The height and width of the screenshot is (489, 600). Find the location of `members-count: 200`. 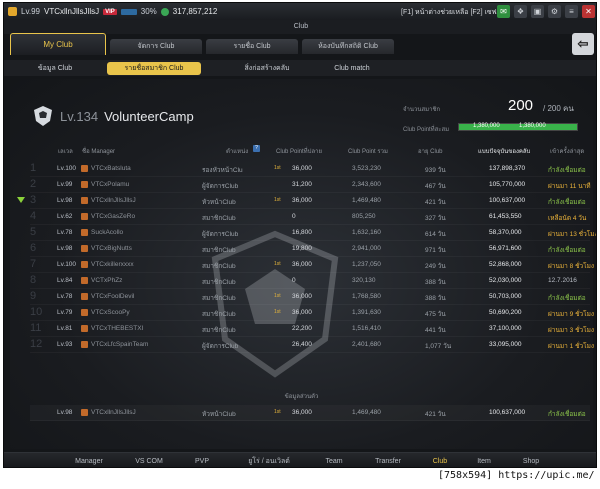

members-count: 200 is located at coordinates (521, 105).